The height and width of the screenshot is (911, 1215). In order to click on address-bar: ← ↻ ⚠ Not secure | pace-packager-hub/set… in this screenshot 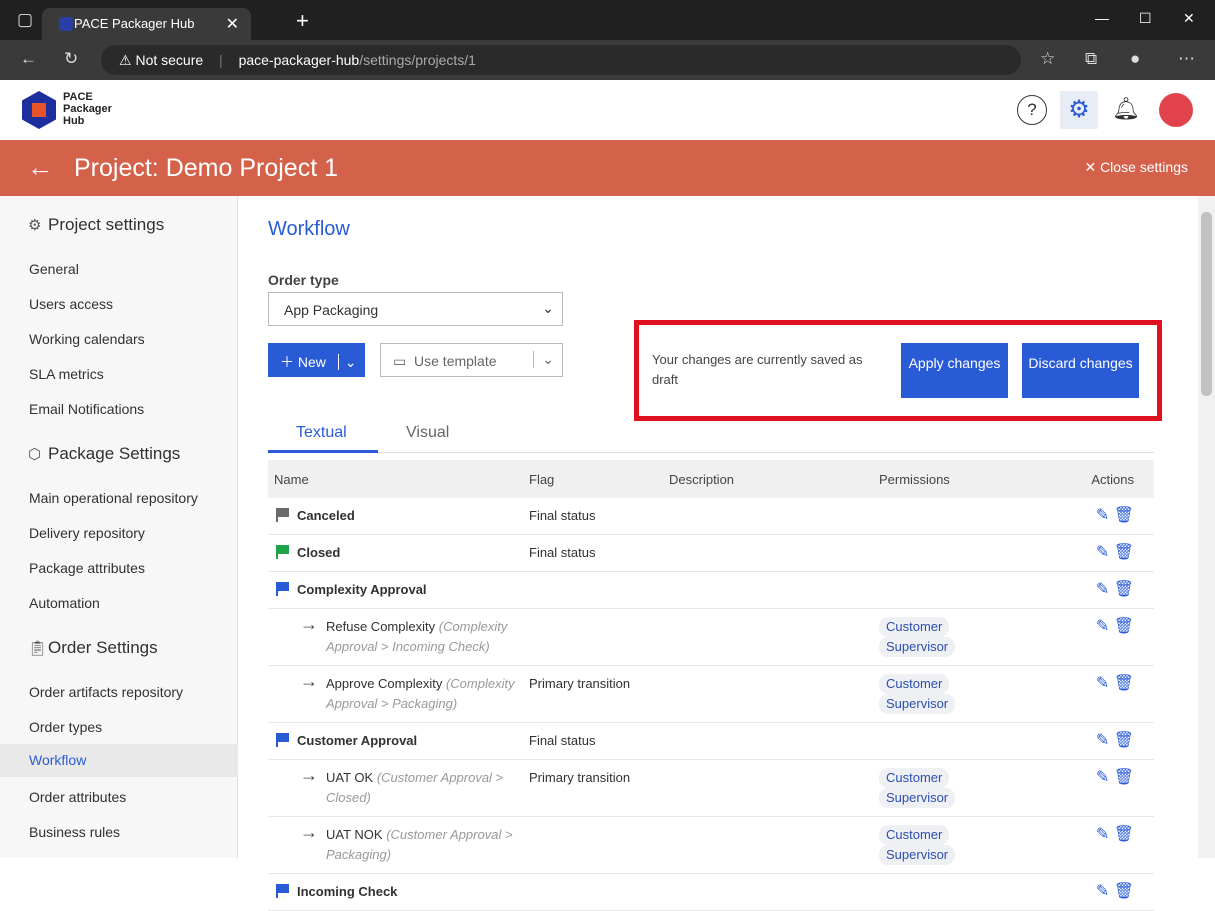, I will do `click(607, 60)`.